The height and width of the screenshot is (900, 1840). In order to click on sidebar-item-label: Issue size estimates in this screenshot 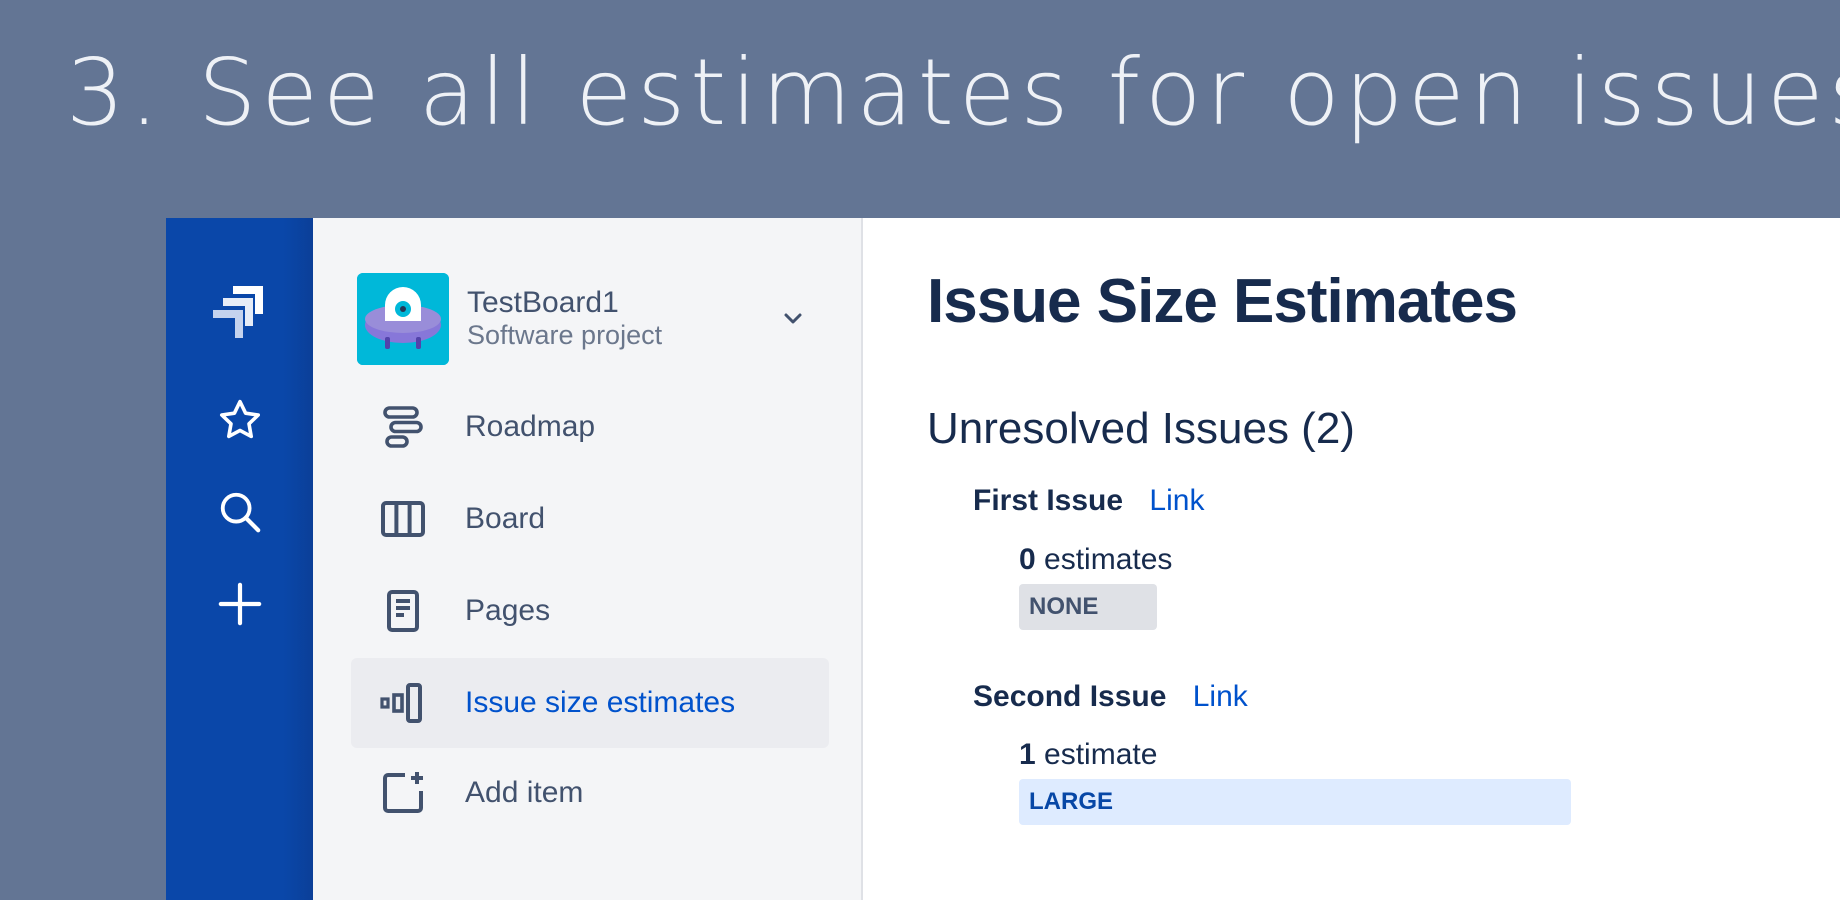, I will do `click(600, 702)`.